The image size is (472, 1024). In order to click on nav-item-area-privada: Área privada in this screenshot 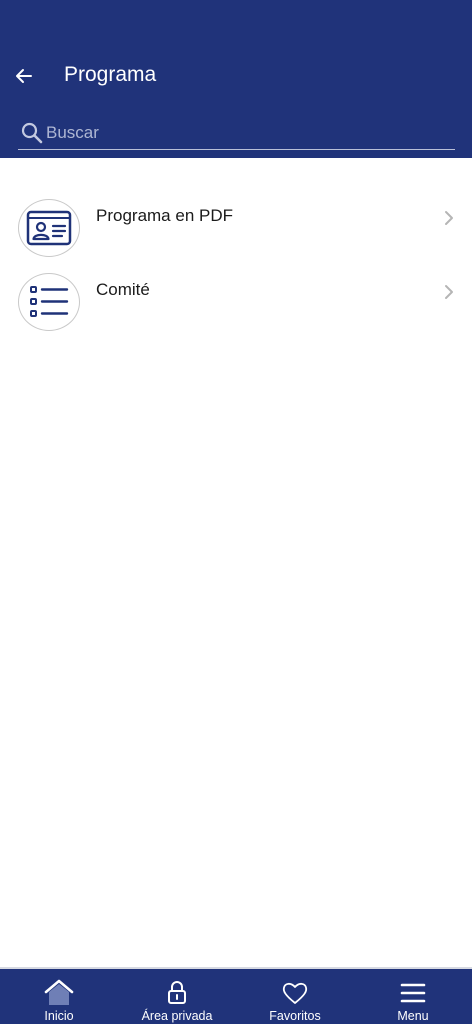, I will do `click(177, 996)`.